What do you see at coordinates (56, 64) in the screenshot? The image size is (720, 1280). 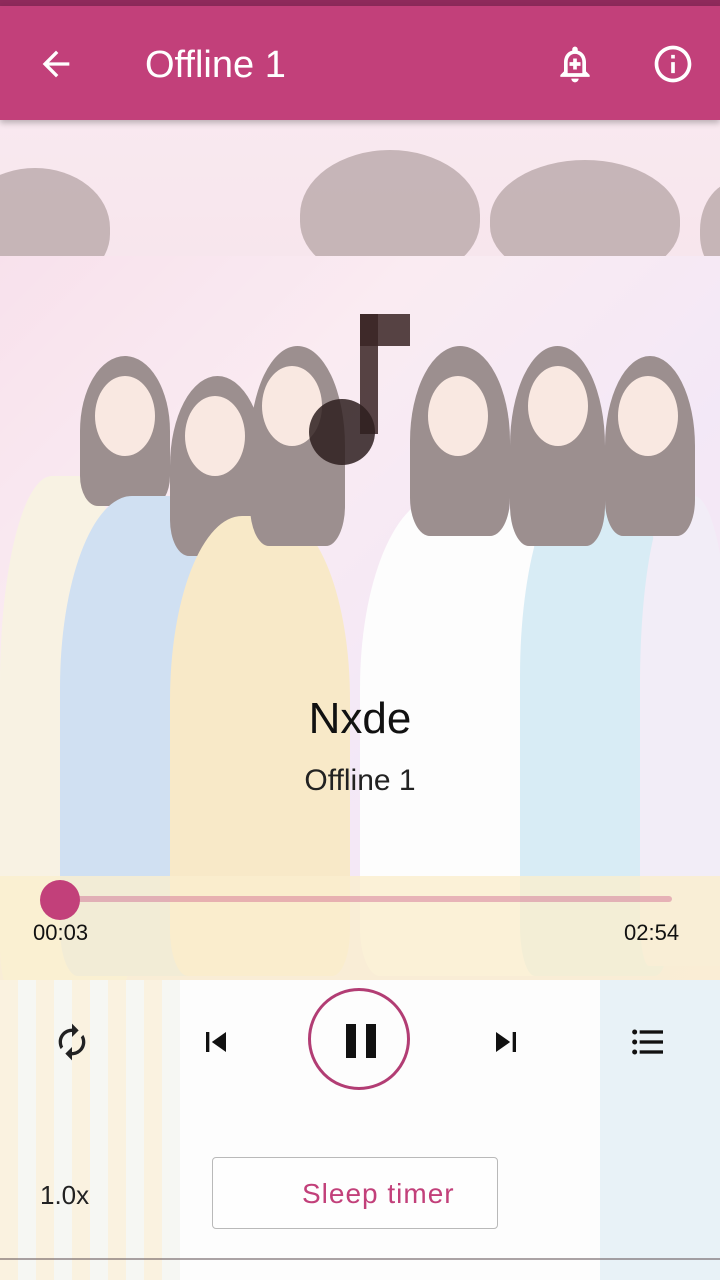 I see `arrow-back-icon` at bounding box center [56, 64].